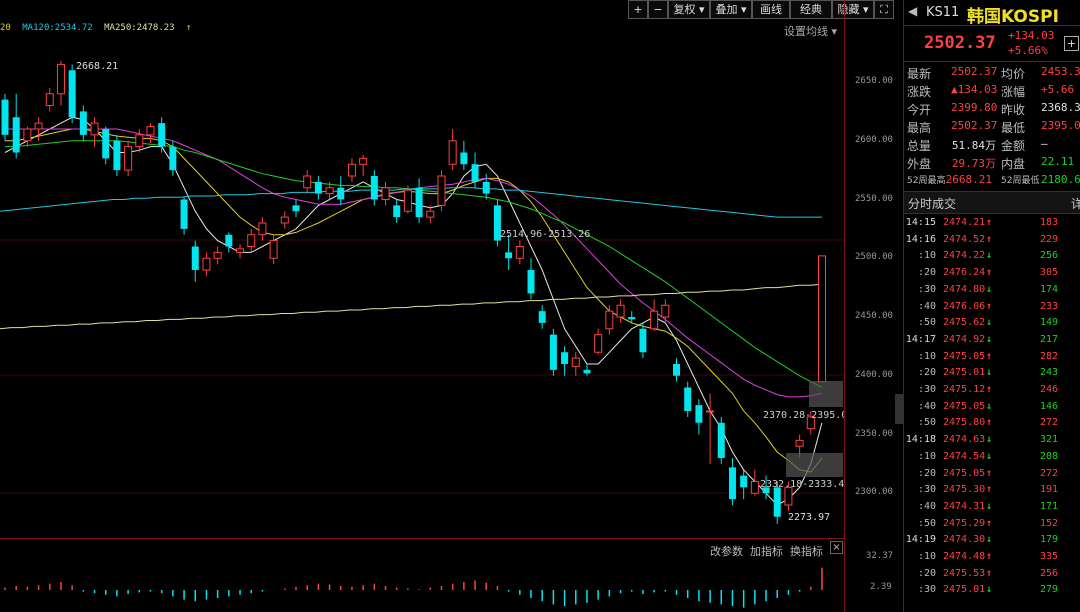  What do you see at coordinates (1013, 146) in the screenshot?
I see `stat-label: 金额` at bounding box center [1013, 146].